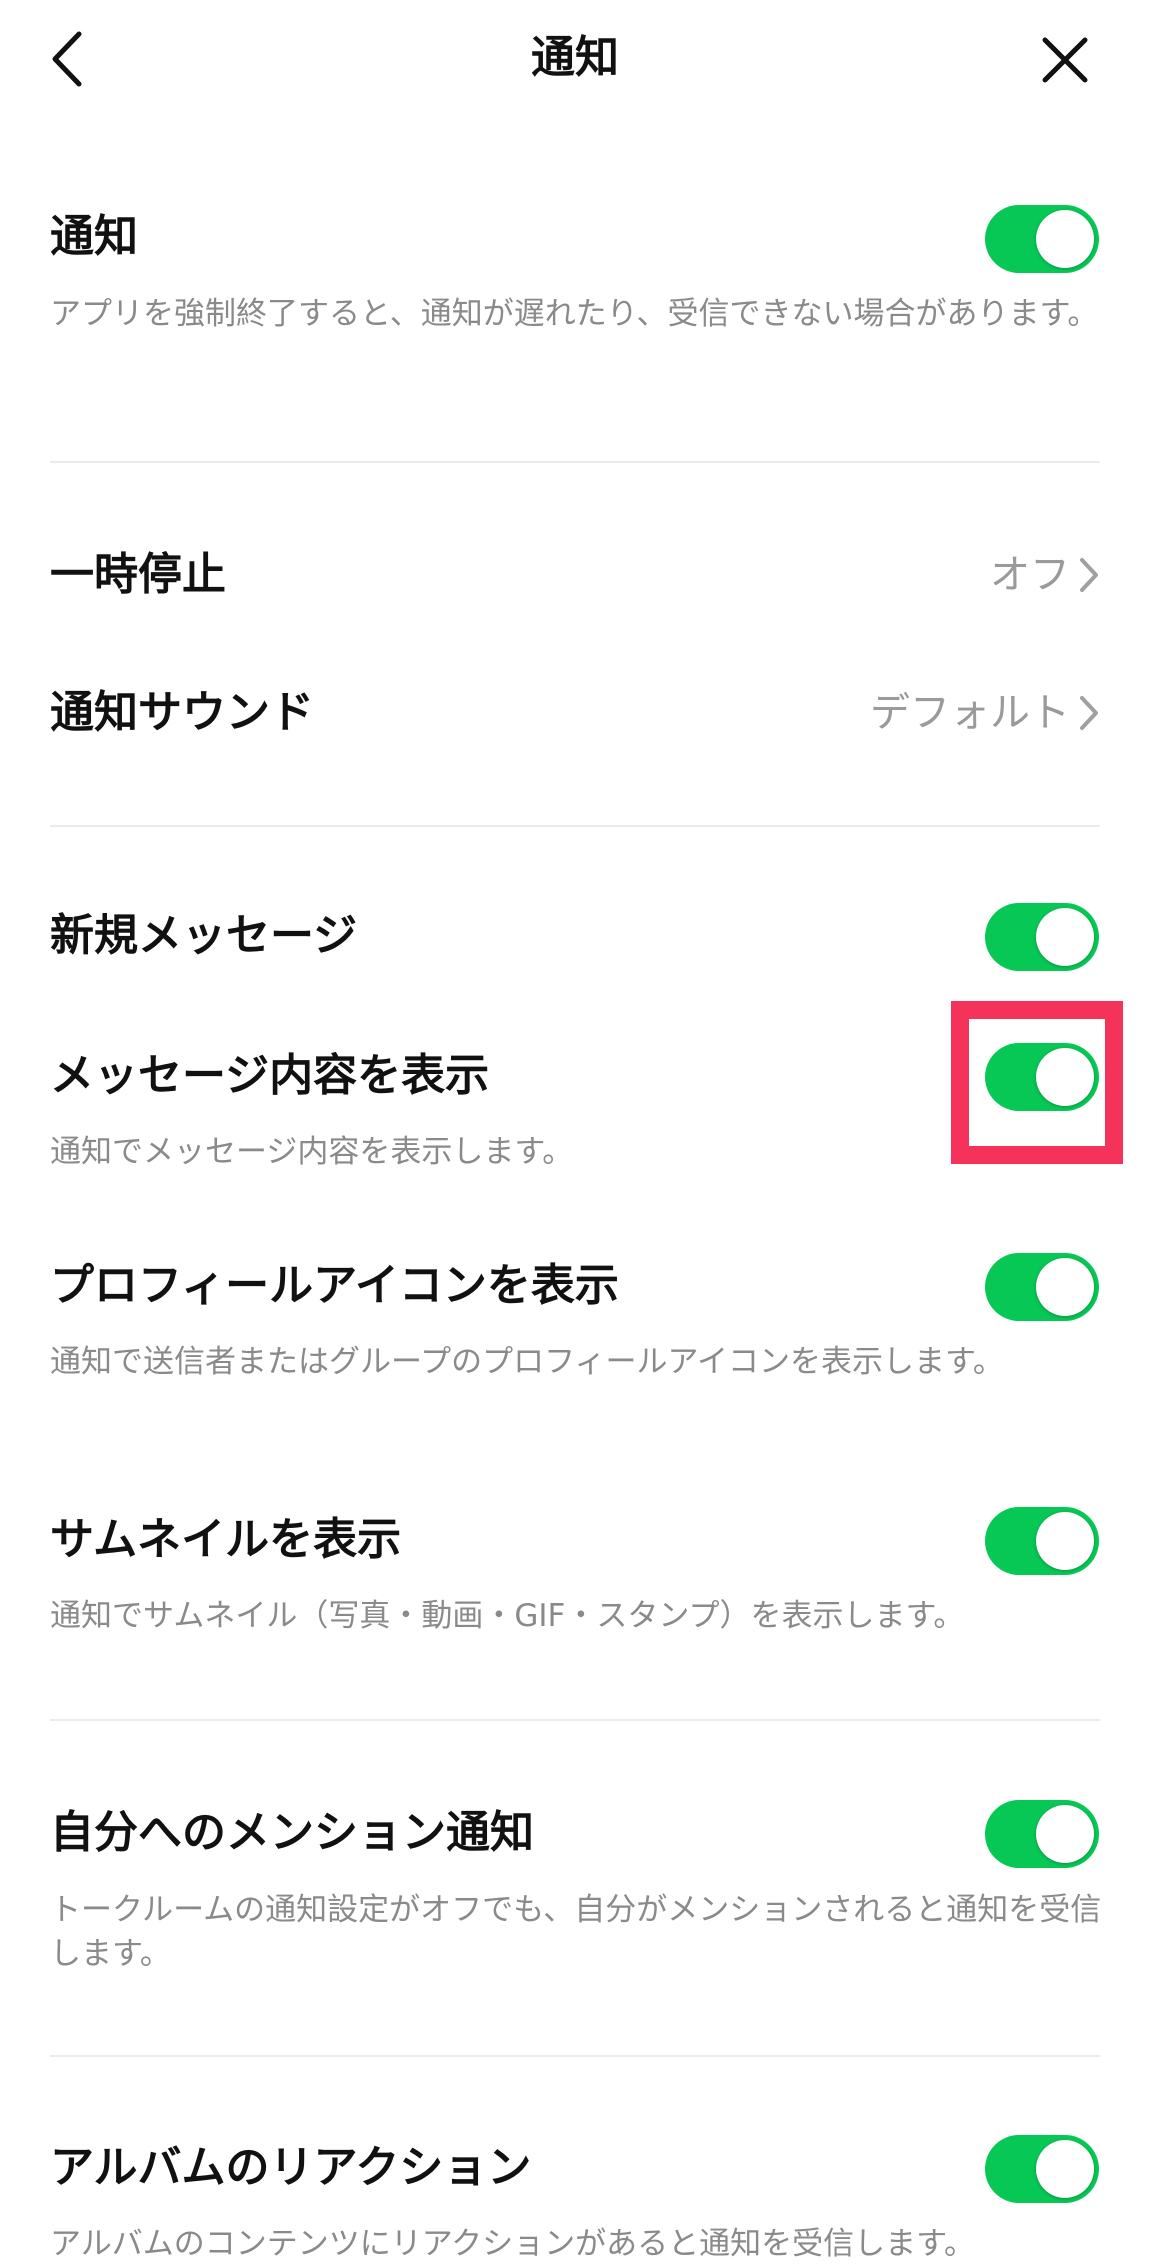 This screenshot has width=1150, height=2266. I want to click on pause-value: オフ, so click(1030, 575).